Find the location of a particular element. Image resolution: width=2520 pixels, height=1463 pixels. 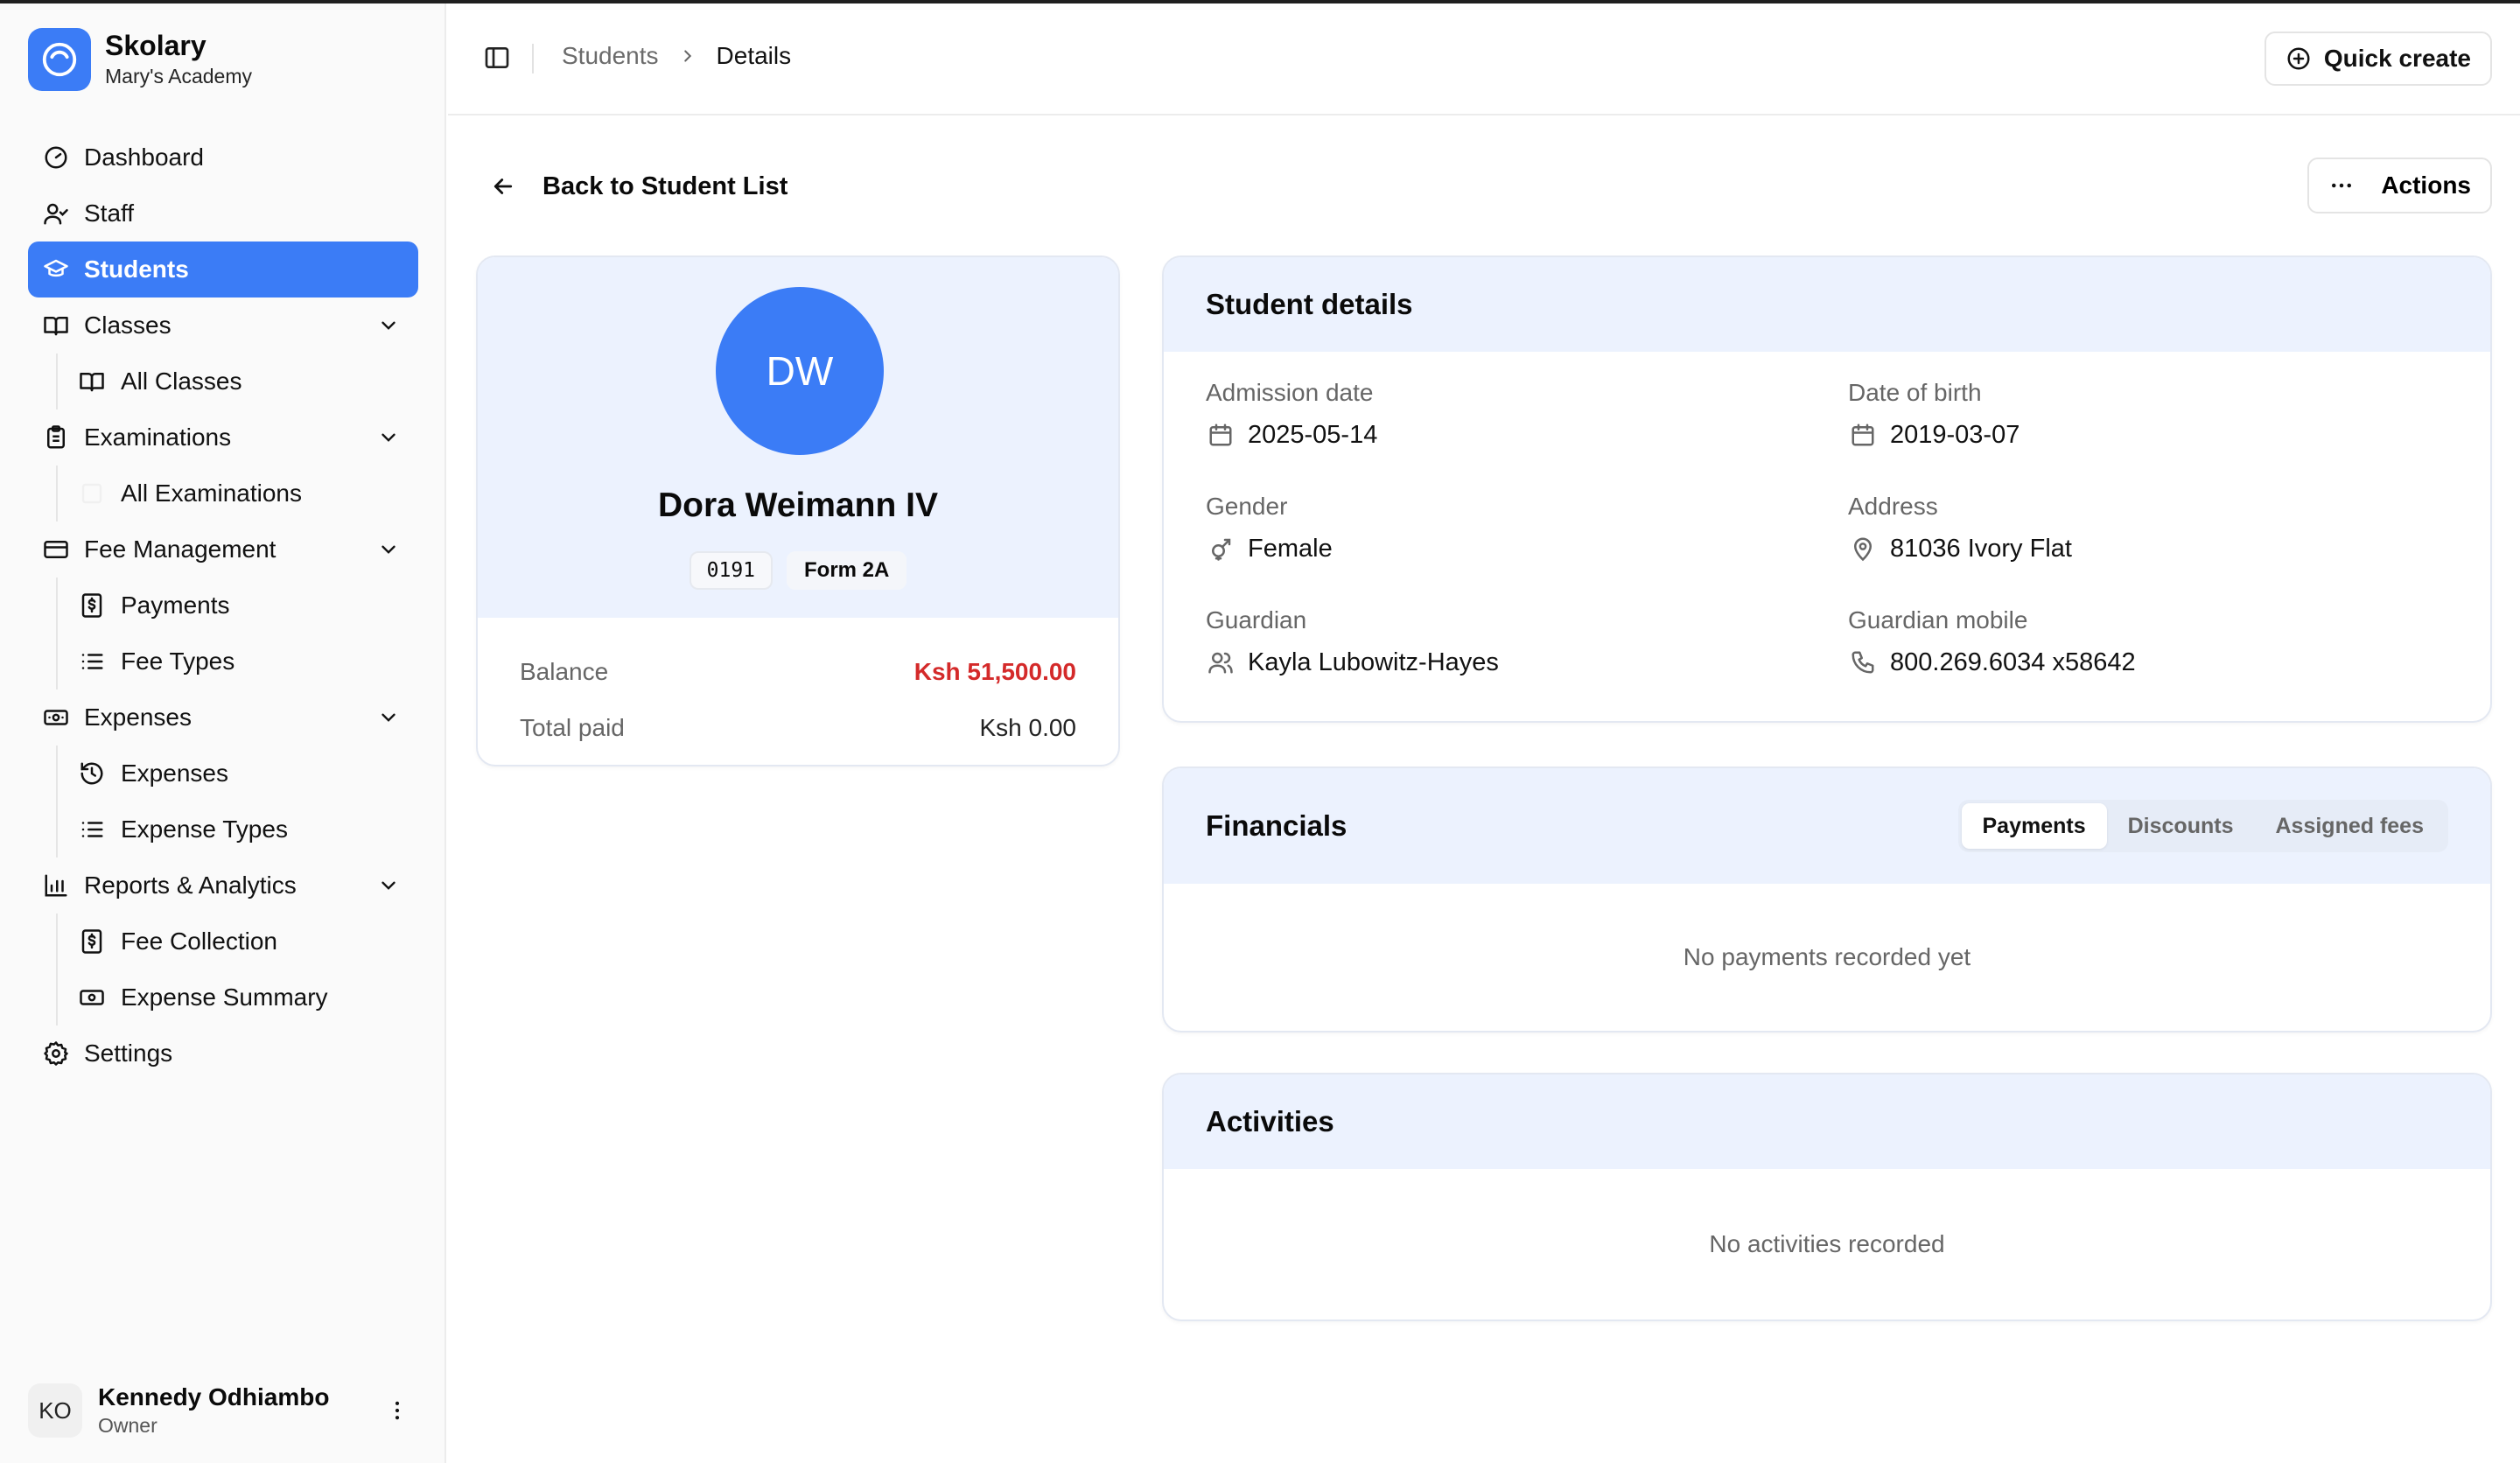

banknote-icon is located at coordinates (56, 717).